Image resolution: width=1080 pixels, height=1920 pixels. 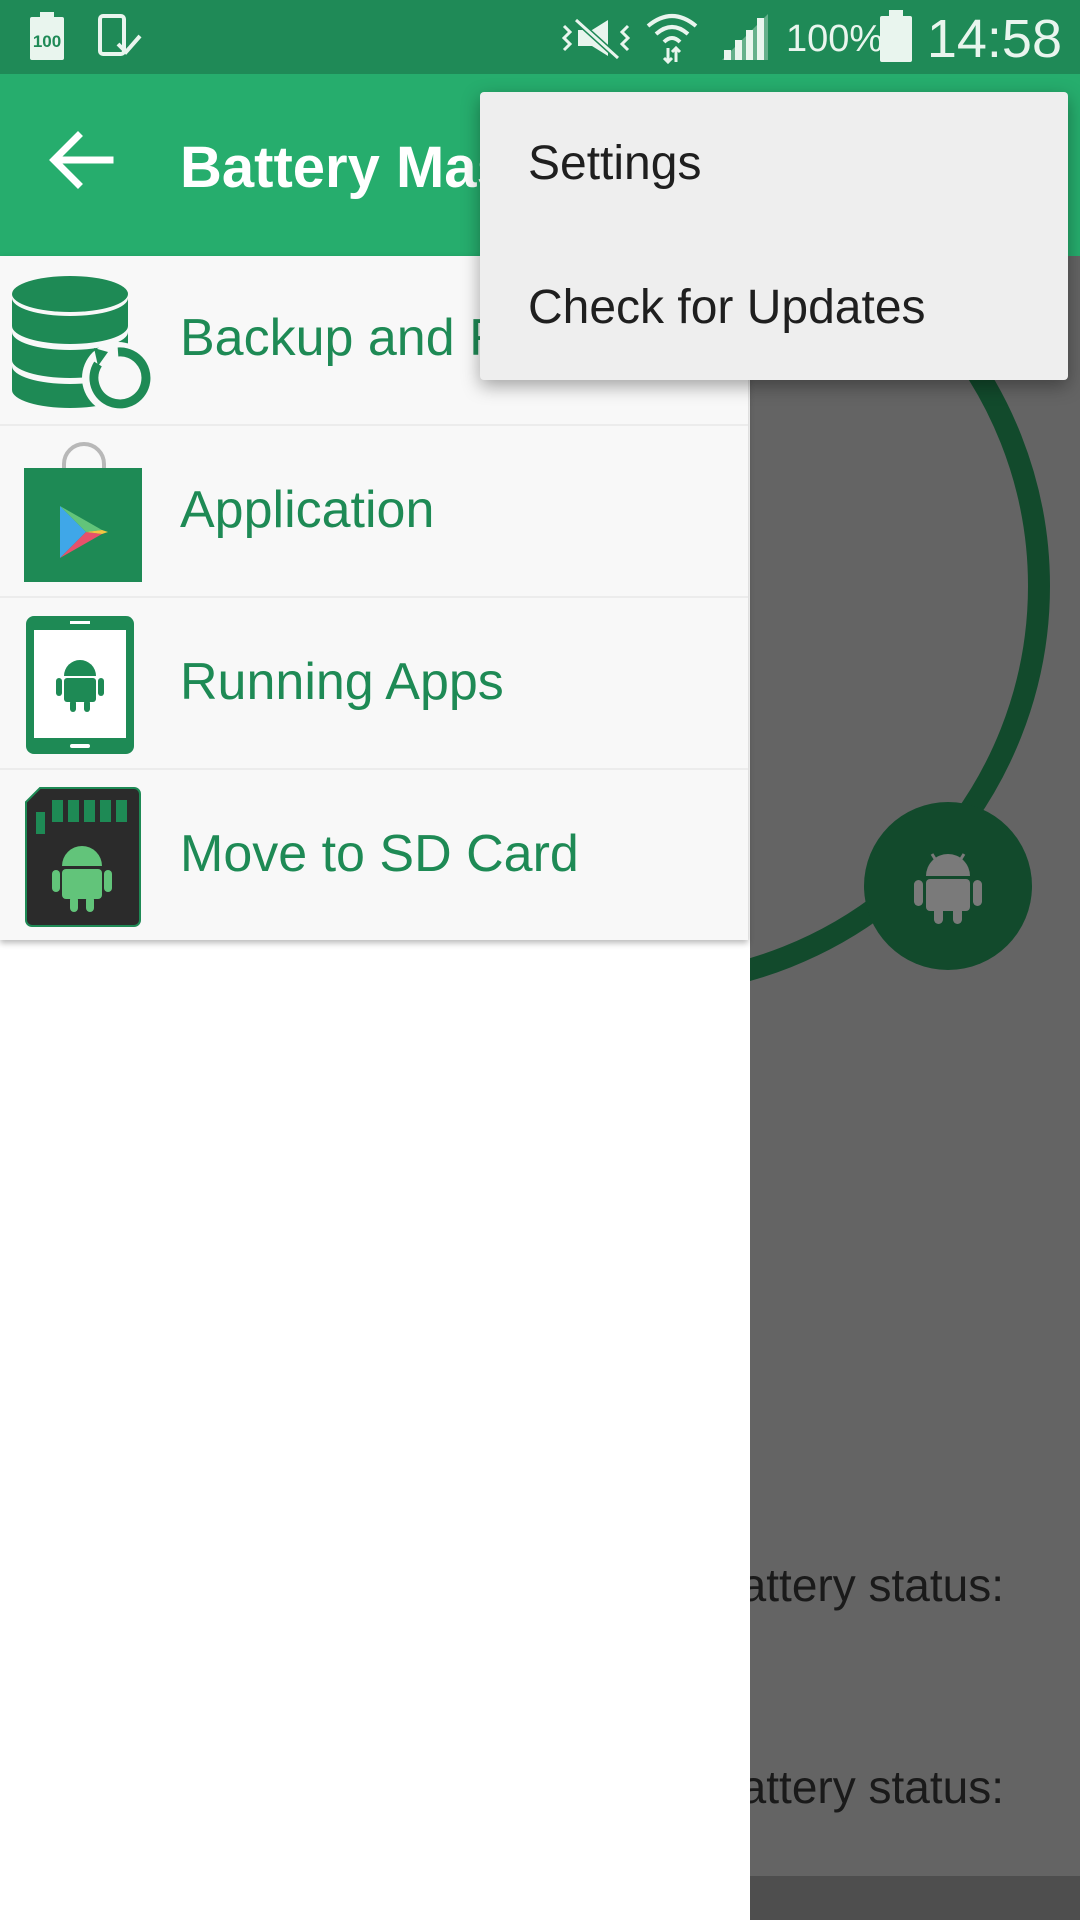 I want to click on drawer-item-label: Move to SD Card, so click(x=379, y=854).